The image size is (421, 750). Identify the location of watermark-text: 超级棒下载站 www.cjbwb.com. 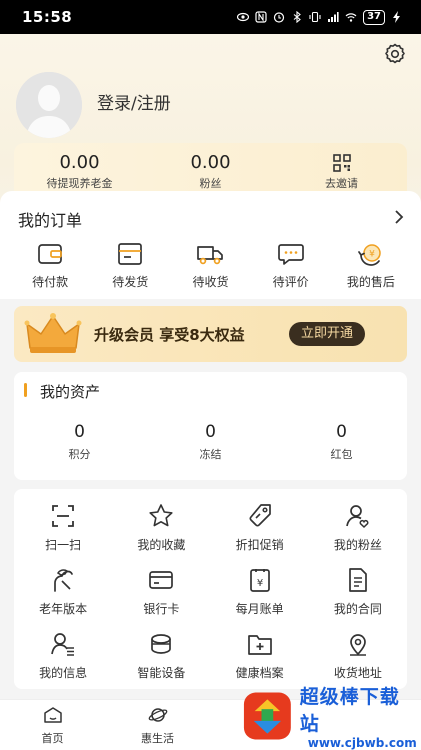
(358, 716).